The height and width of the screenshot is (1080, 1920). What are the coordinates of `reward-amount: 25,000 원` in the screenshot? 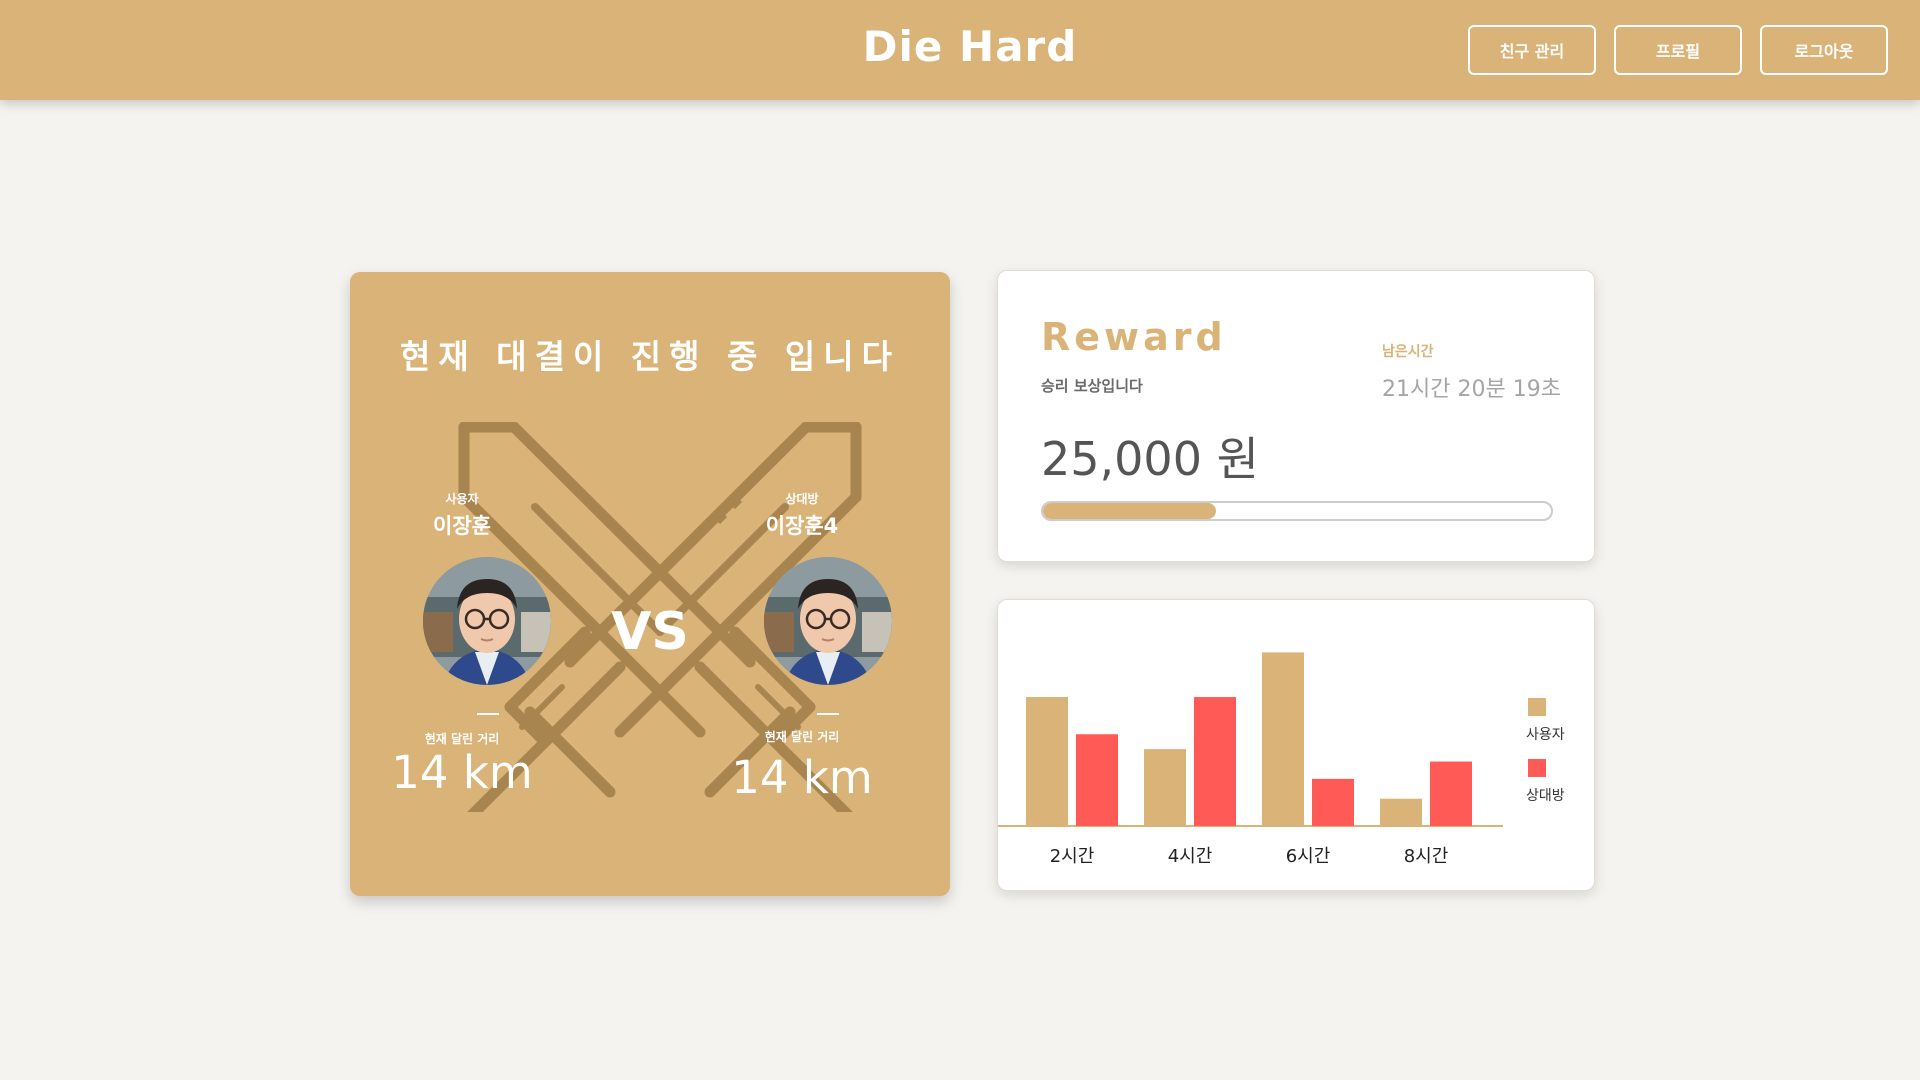 It's located at (1150, 459).